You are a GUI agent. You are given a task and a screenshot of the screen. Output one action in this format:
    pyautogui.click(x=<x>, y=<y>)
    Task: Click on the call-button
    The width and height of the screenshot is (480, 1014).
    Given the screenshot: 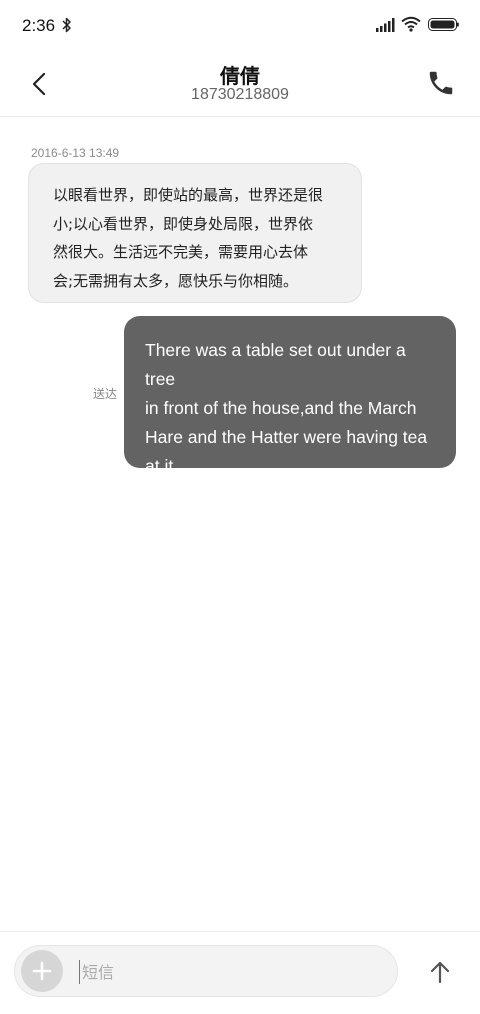 What is the action you would take?
    pyautogui.click(x=441, y=83)
    